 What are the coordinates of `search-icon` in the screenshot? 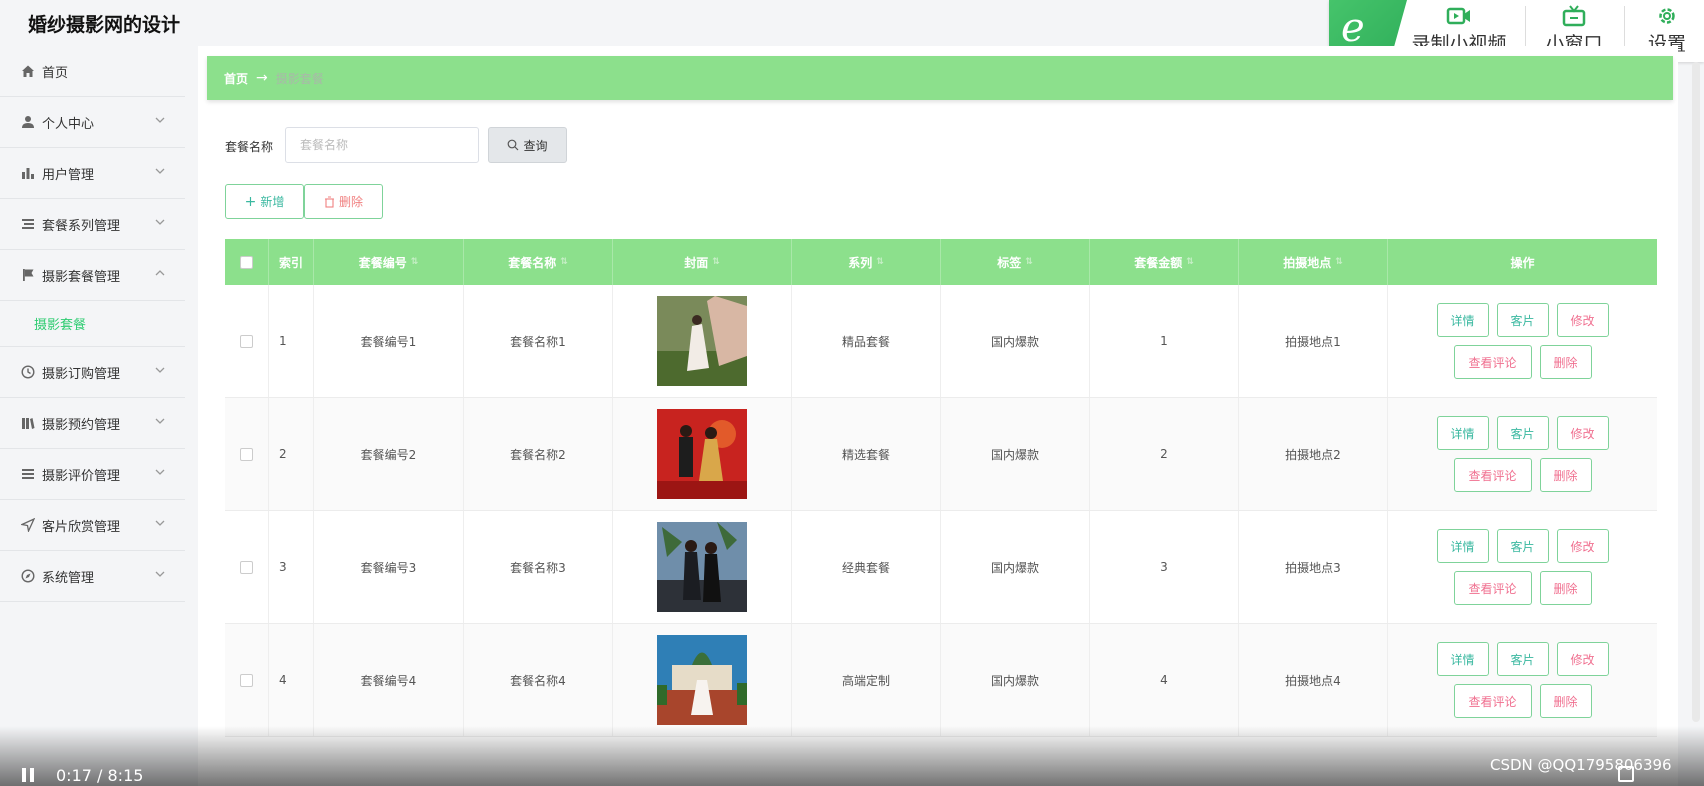 It's located at (513, 145).